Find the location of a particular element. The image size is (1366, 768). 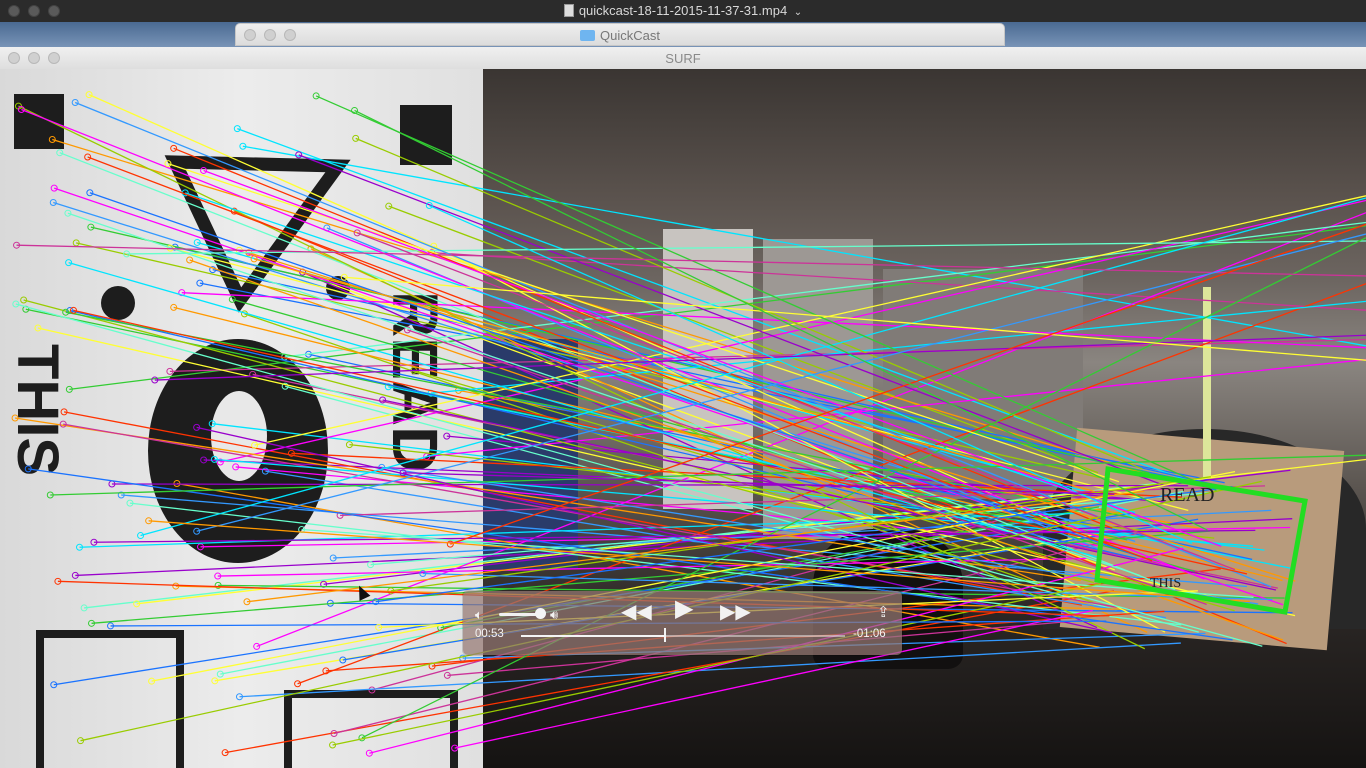

finder-titlebar: QuickCast is located at coordinates (620, 34).